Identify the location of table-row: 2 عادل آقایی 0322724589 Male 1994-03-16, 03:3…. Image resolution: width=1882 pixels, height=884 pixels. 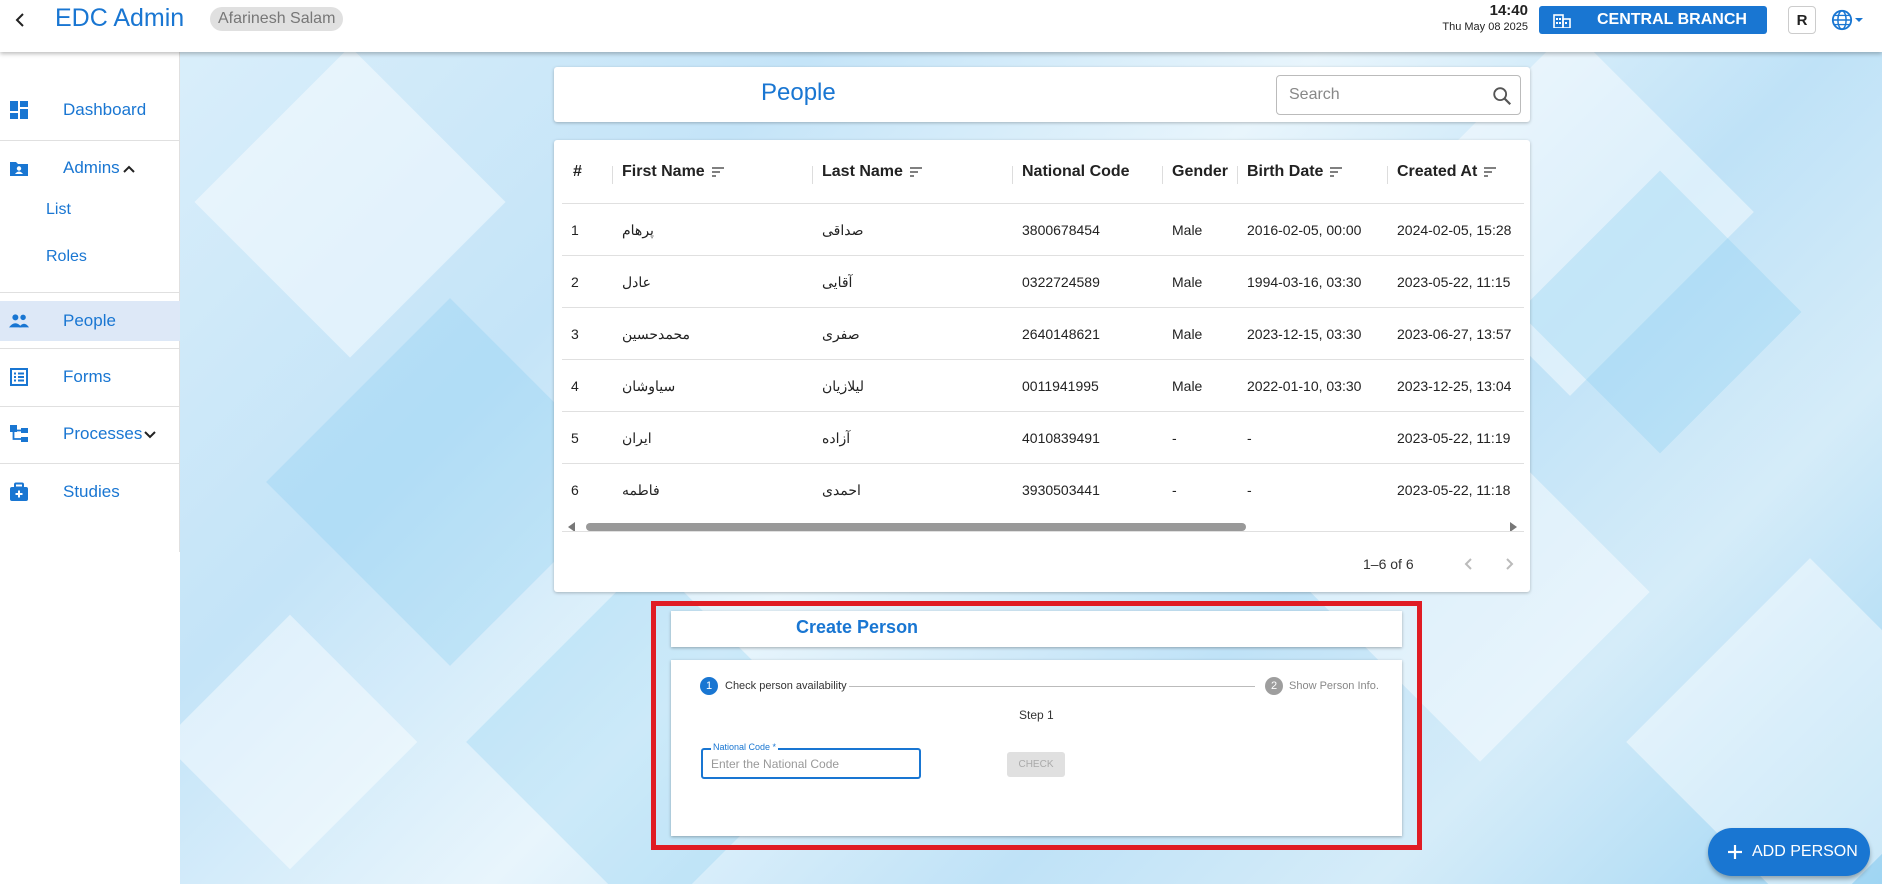
(1043, 281).